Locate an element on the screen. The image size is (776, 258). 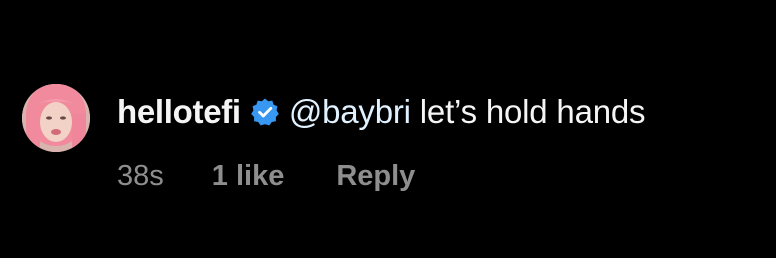
comment-meta: 38s 1 like Reply is located at coordinates (266, 176).